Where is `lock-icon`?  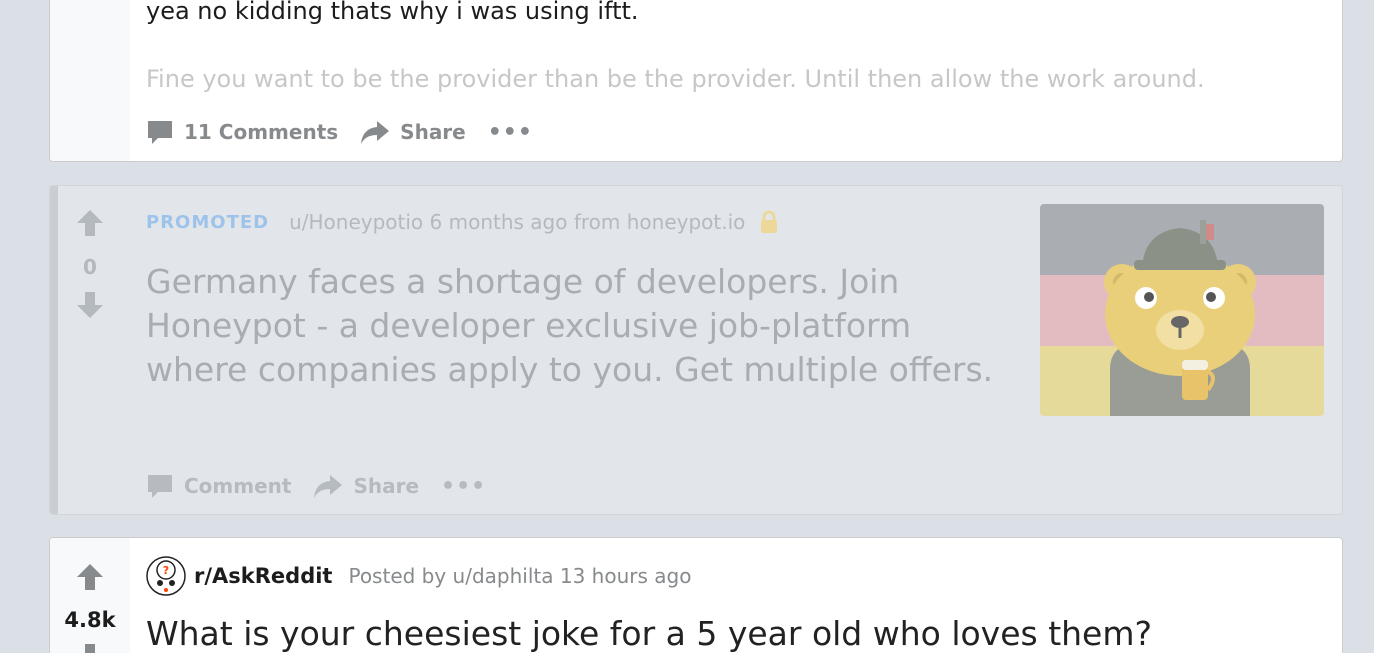 lock-icon is located at coordinates (769, 221).